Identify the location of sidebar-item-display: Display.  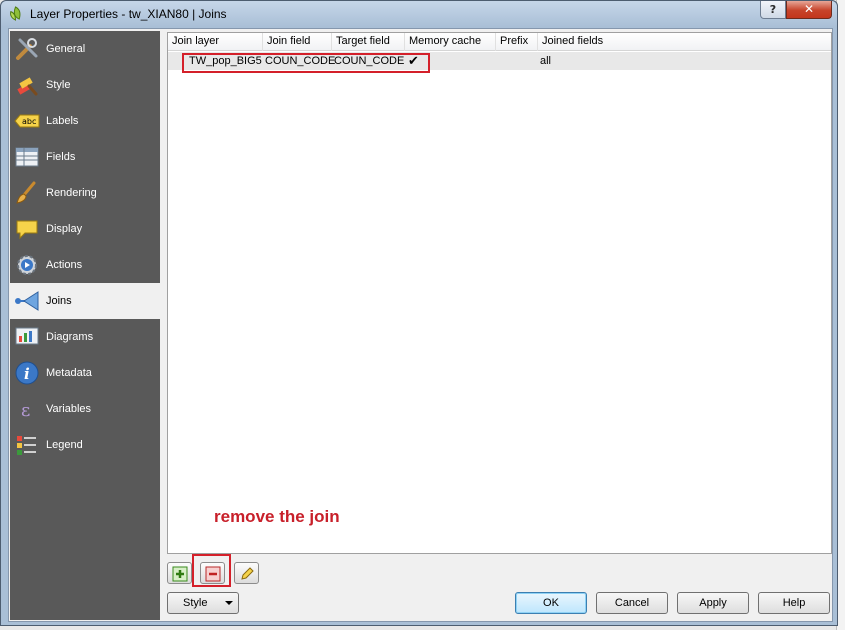
(85, 229).